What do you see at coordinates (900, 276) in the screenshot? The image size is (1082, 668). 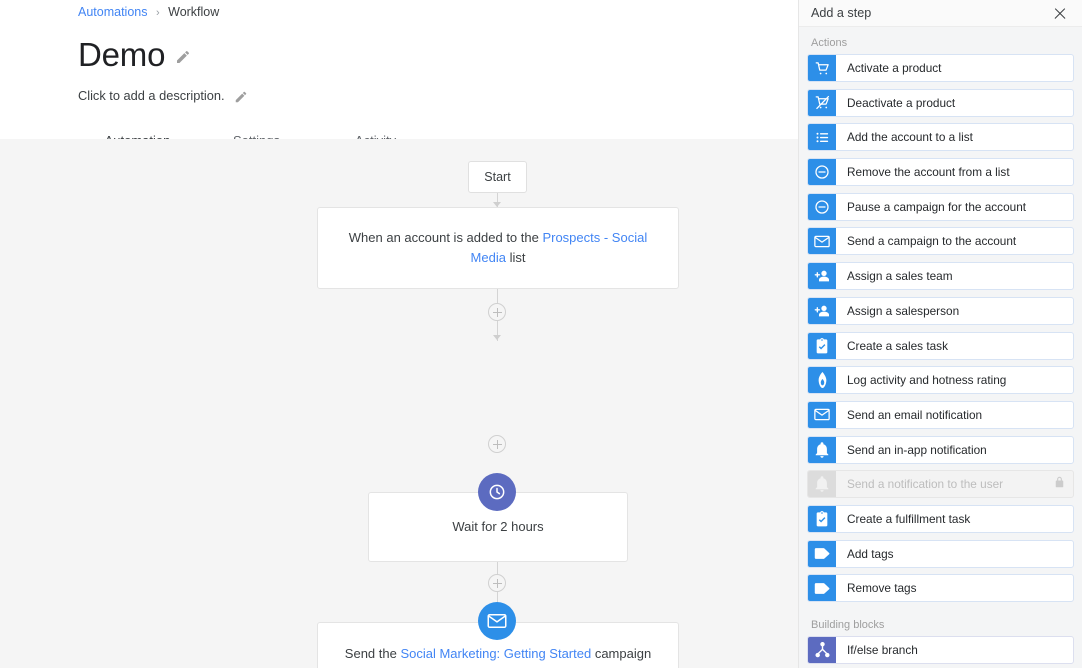 I see `step-item-label: Assign a sales team` at bounding box center [900, 276].